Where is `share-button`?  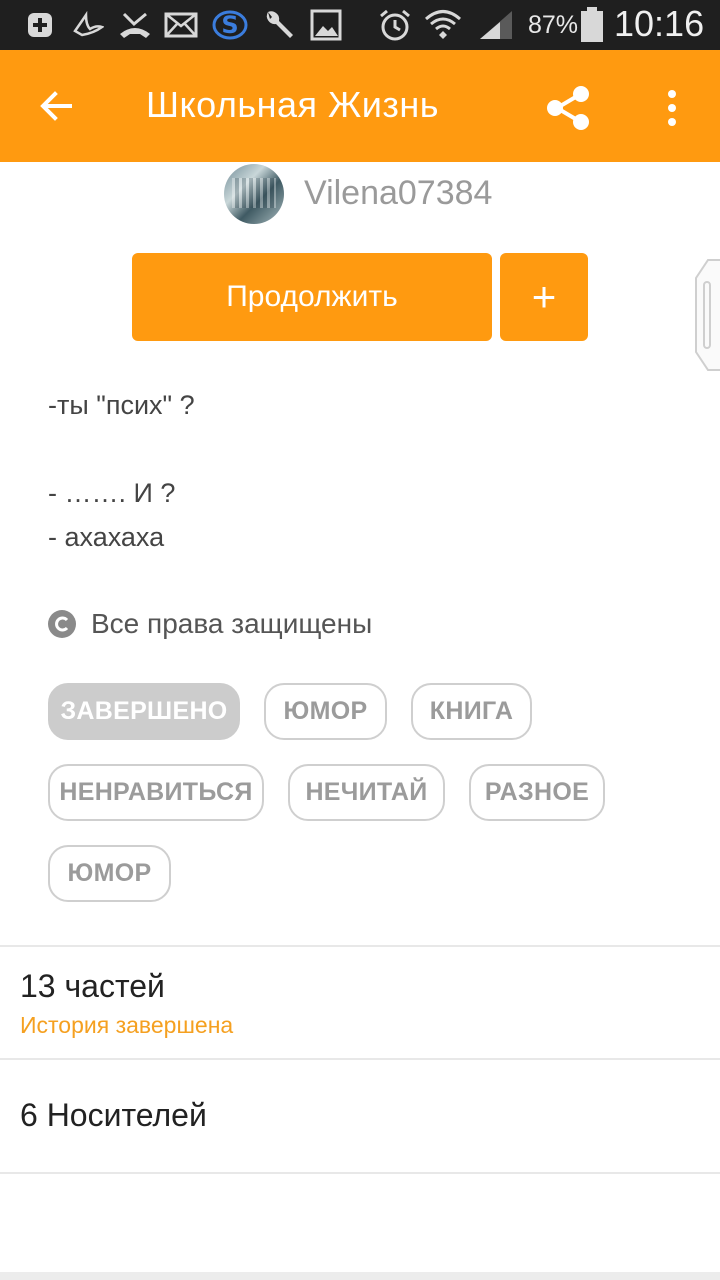
share-button is located at coordinates (568, 108).